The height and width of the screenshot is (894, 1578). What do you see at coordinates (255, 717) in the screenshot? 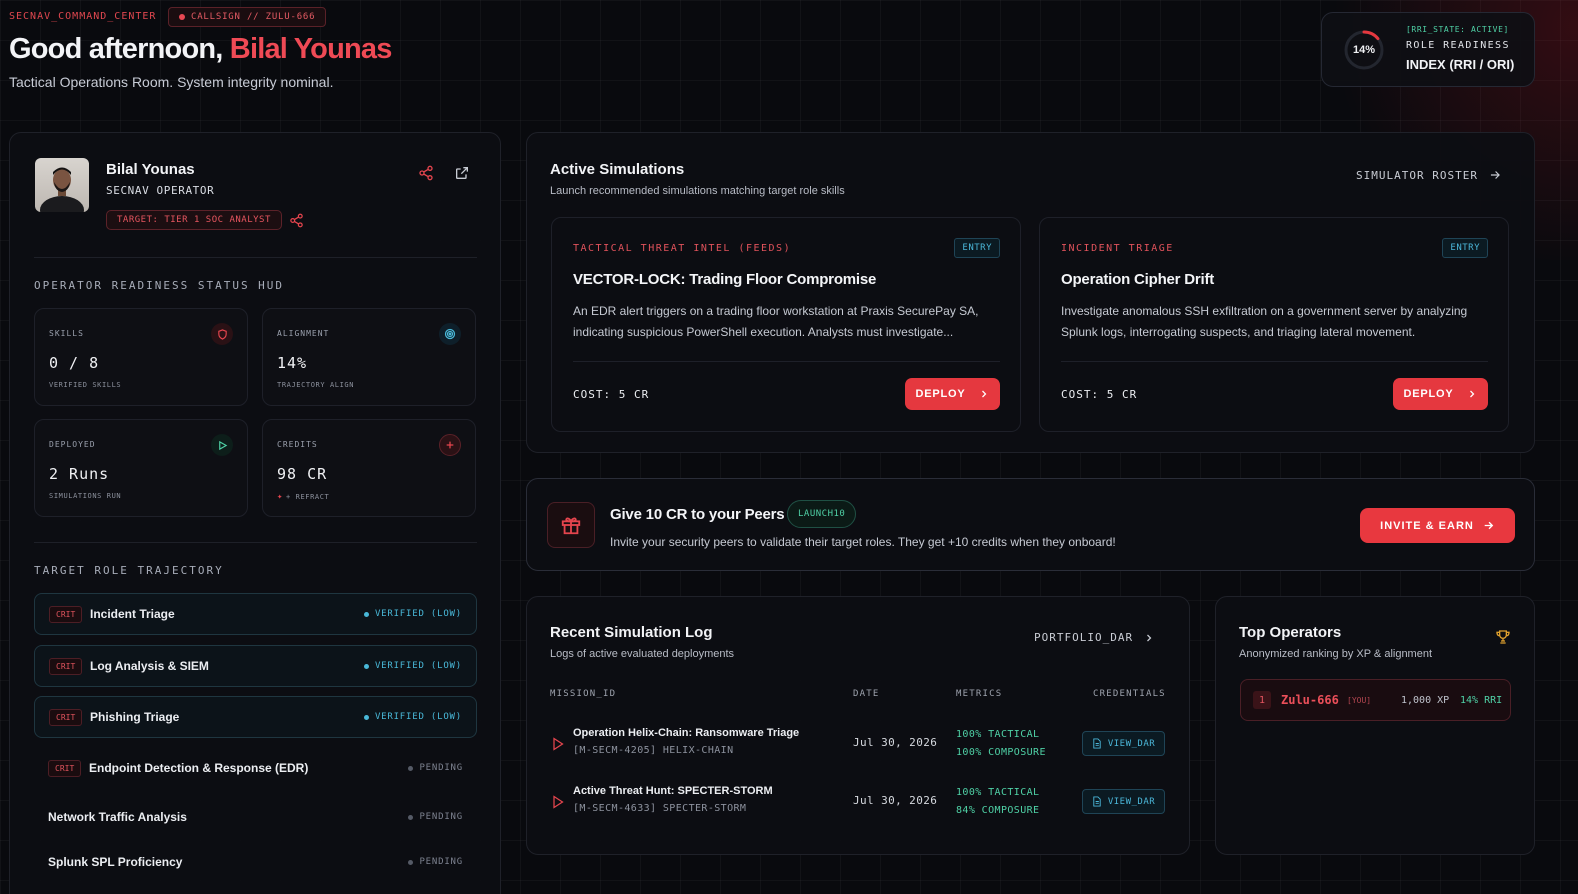
I see `trajectory-item: CRIT Phishing Triage VERIFIED (LOW)` at bounding box center [255, 717].